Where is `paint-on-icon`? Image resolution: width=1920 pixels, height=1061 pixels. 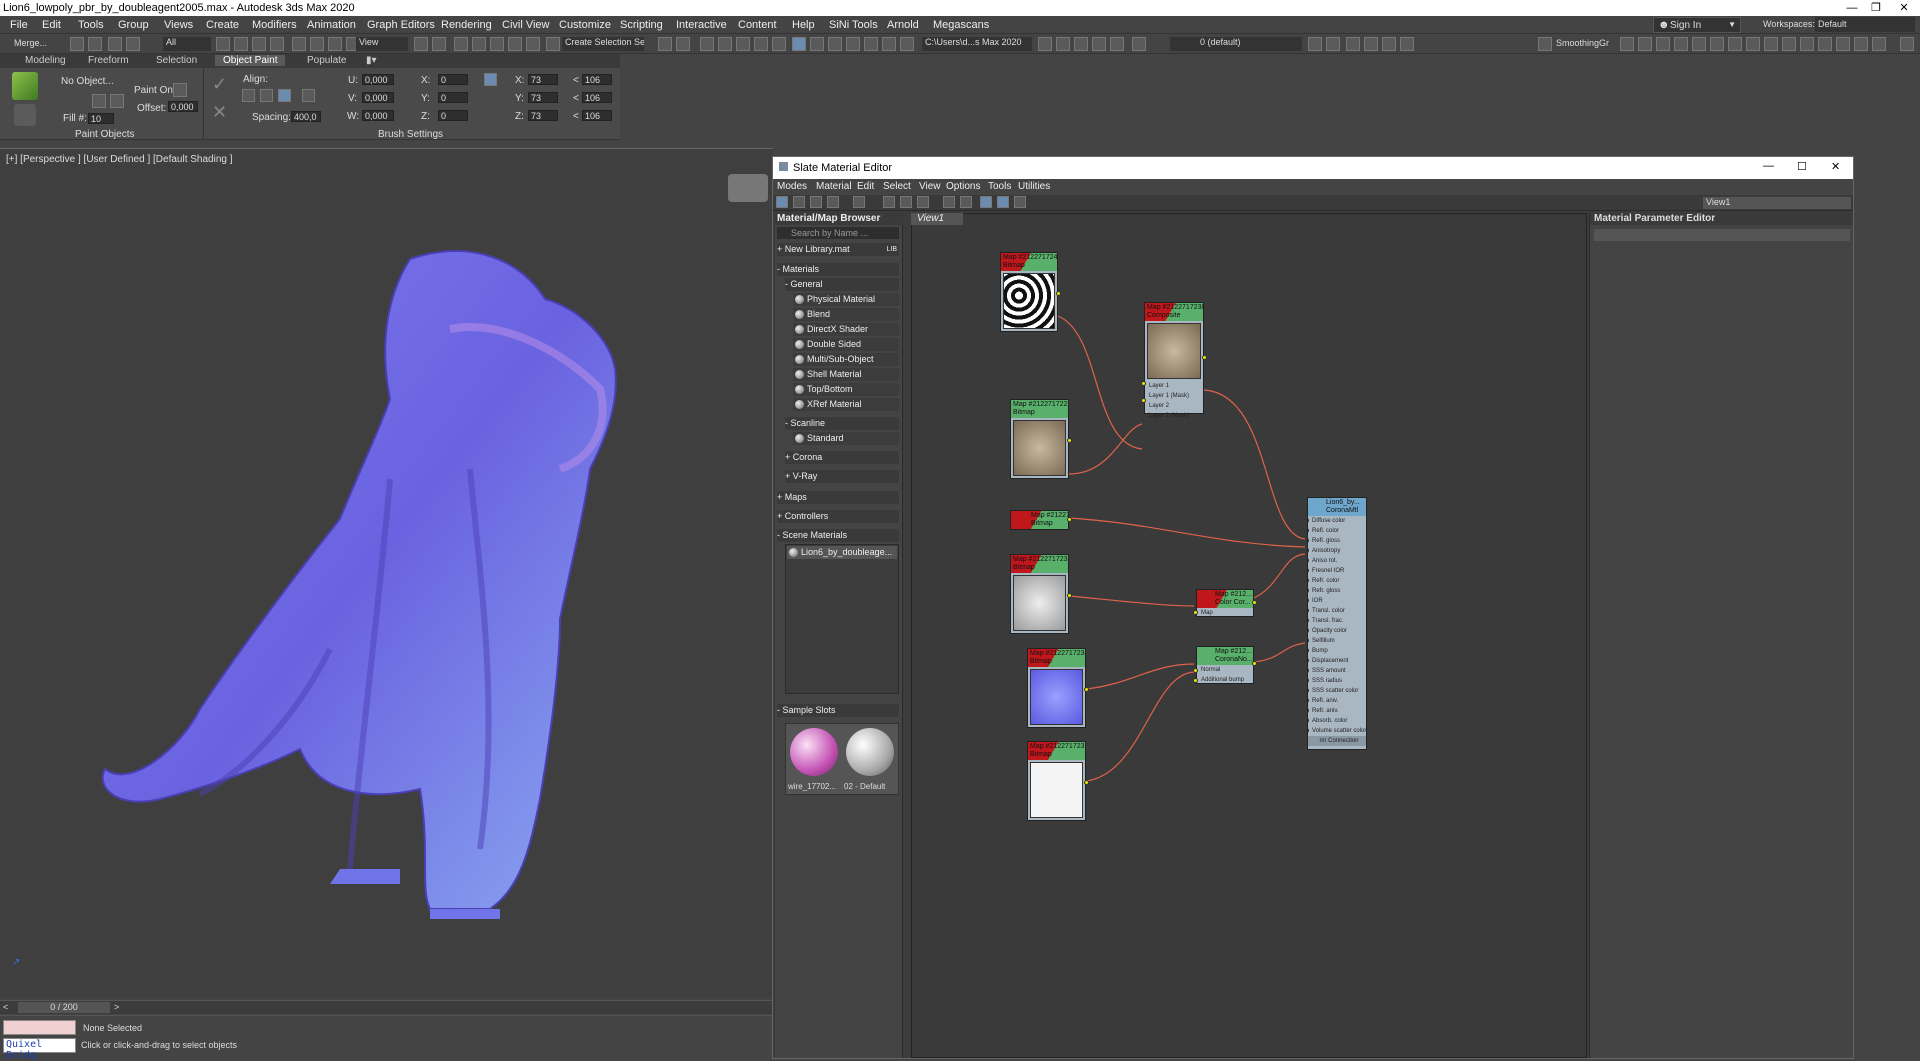 paint-on-icon is located at coordinates (180, 90).